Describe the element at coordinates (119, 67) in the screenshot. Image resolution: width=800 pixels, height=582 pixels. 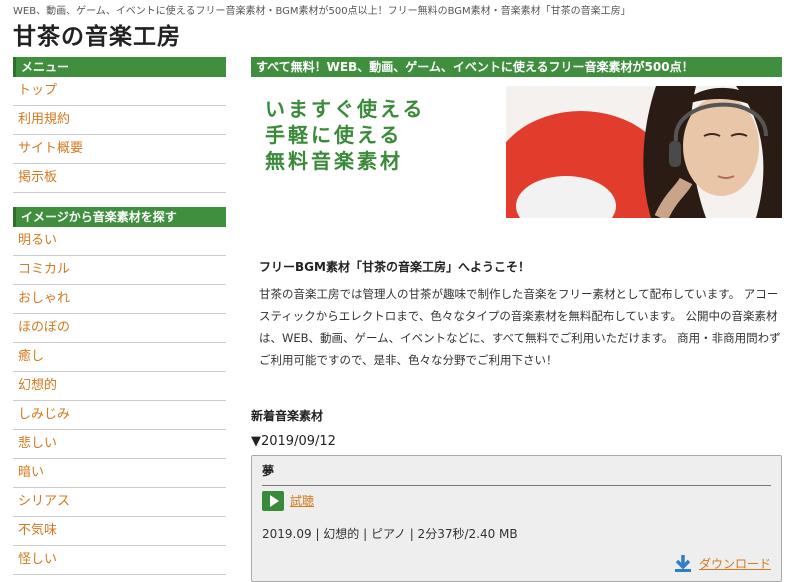
I see `menu-heading: メニュー` at that location.